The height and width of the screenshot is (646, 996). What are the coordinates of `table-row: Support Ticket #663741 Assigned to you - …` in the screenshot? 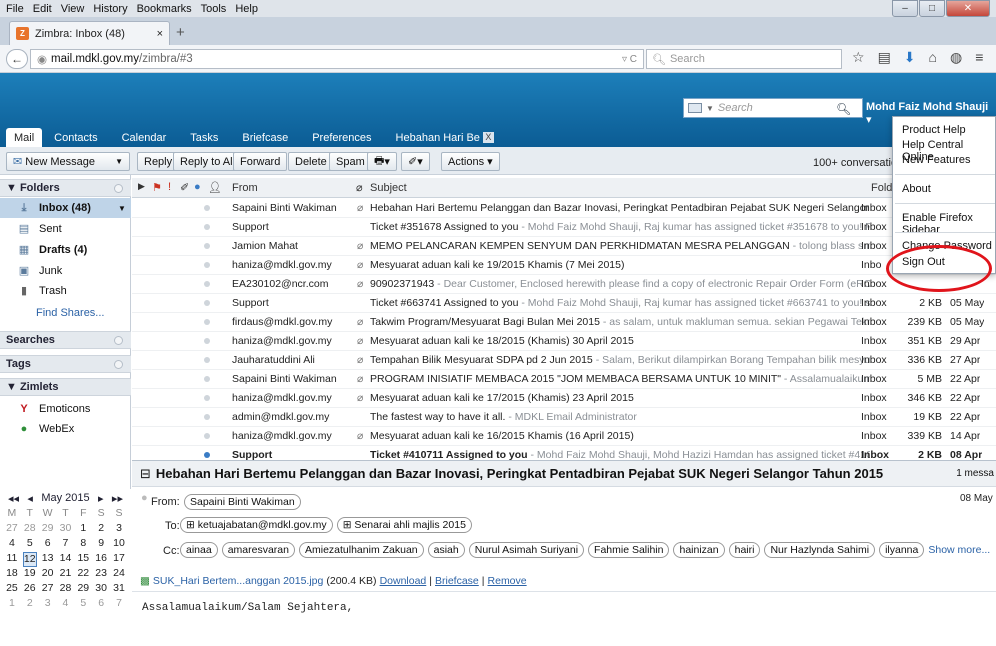 It's located at (564, 303).